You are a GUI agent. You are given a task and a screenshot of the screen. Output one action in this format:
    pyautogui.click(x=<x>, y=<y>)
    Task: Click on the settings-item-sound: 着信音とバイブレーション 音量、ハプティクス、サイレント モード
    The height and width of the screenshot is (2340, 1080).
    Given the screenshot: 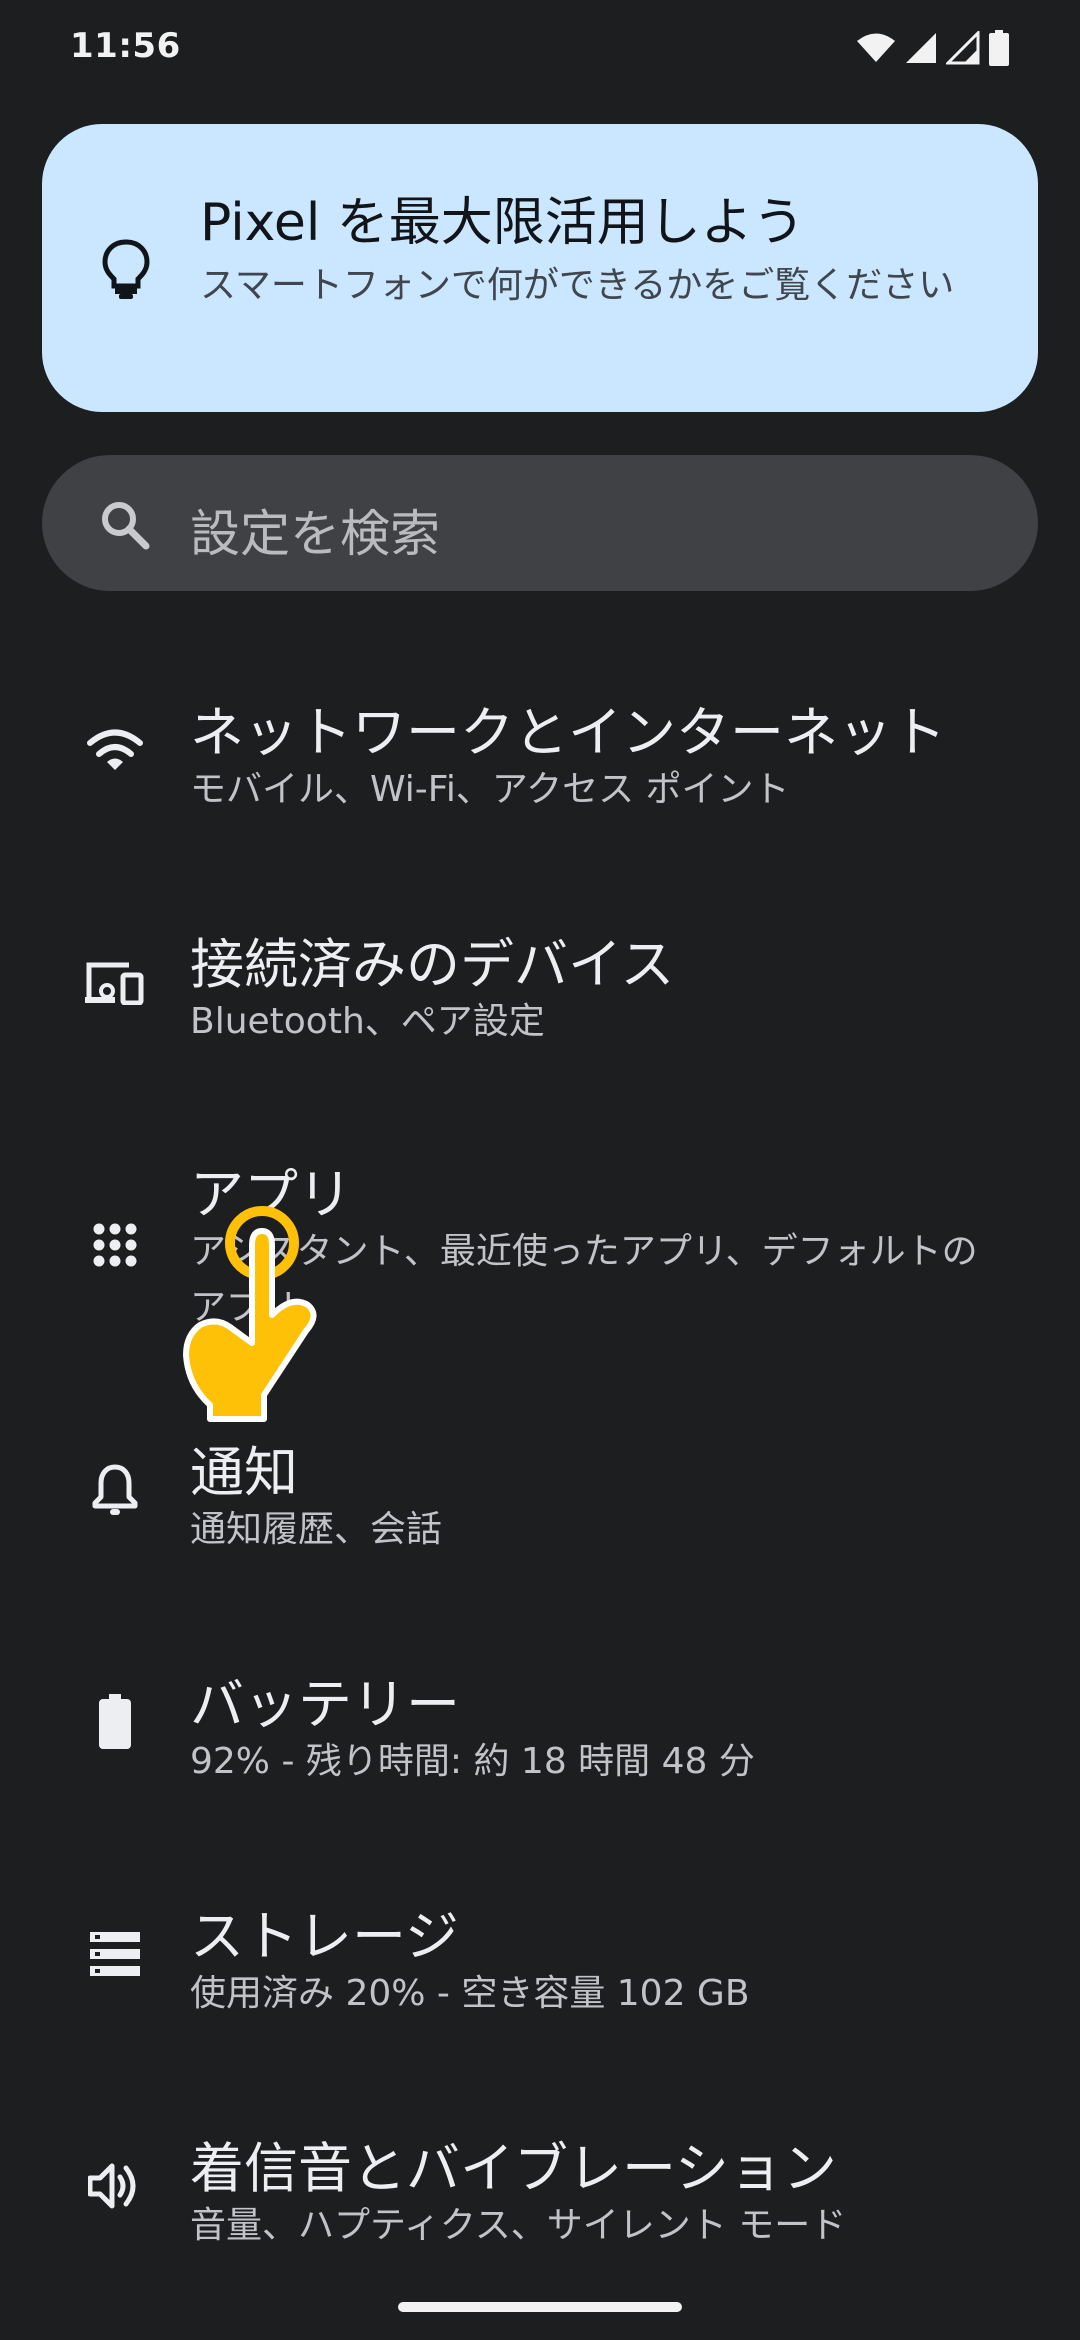 What is the action you would take?
    pyautogui.click(x=540, y=2196)
    